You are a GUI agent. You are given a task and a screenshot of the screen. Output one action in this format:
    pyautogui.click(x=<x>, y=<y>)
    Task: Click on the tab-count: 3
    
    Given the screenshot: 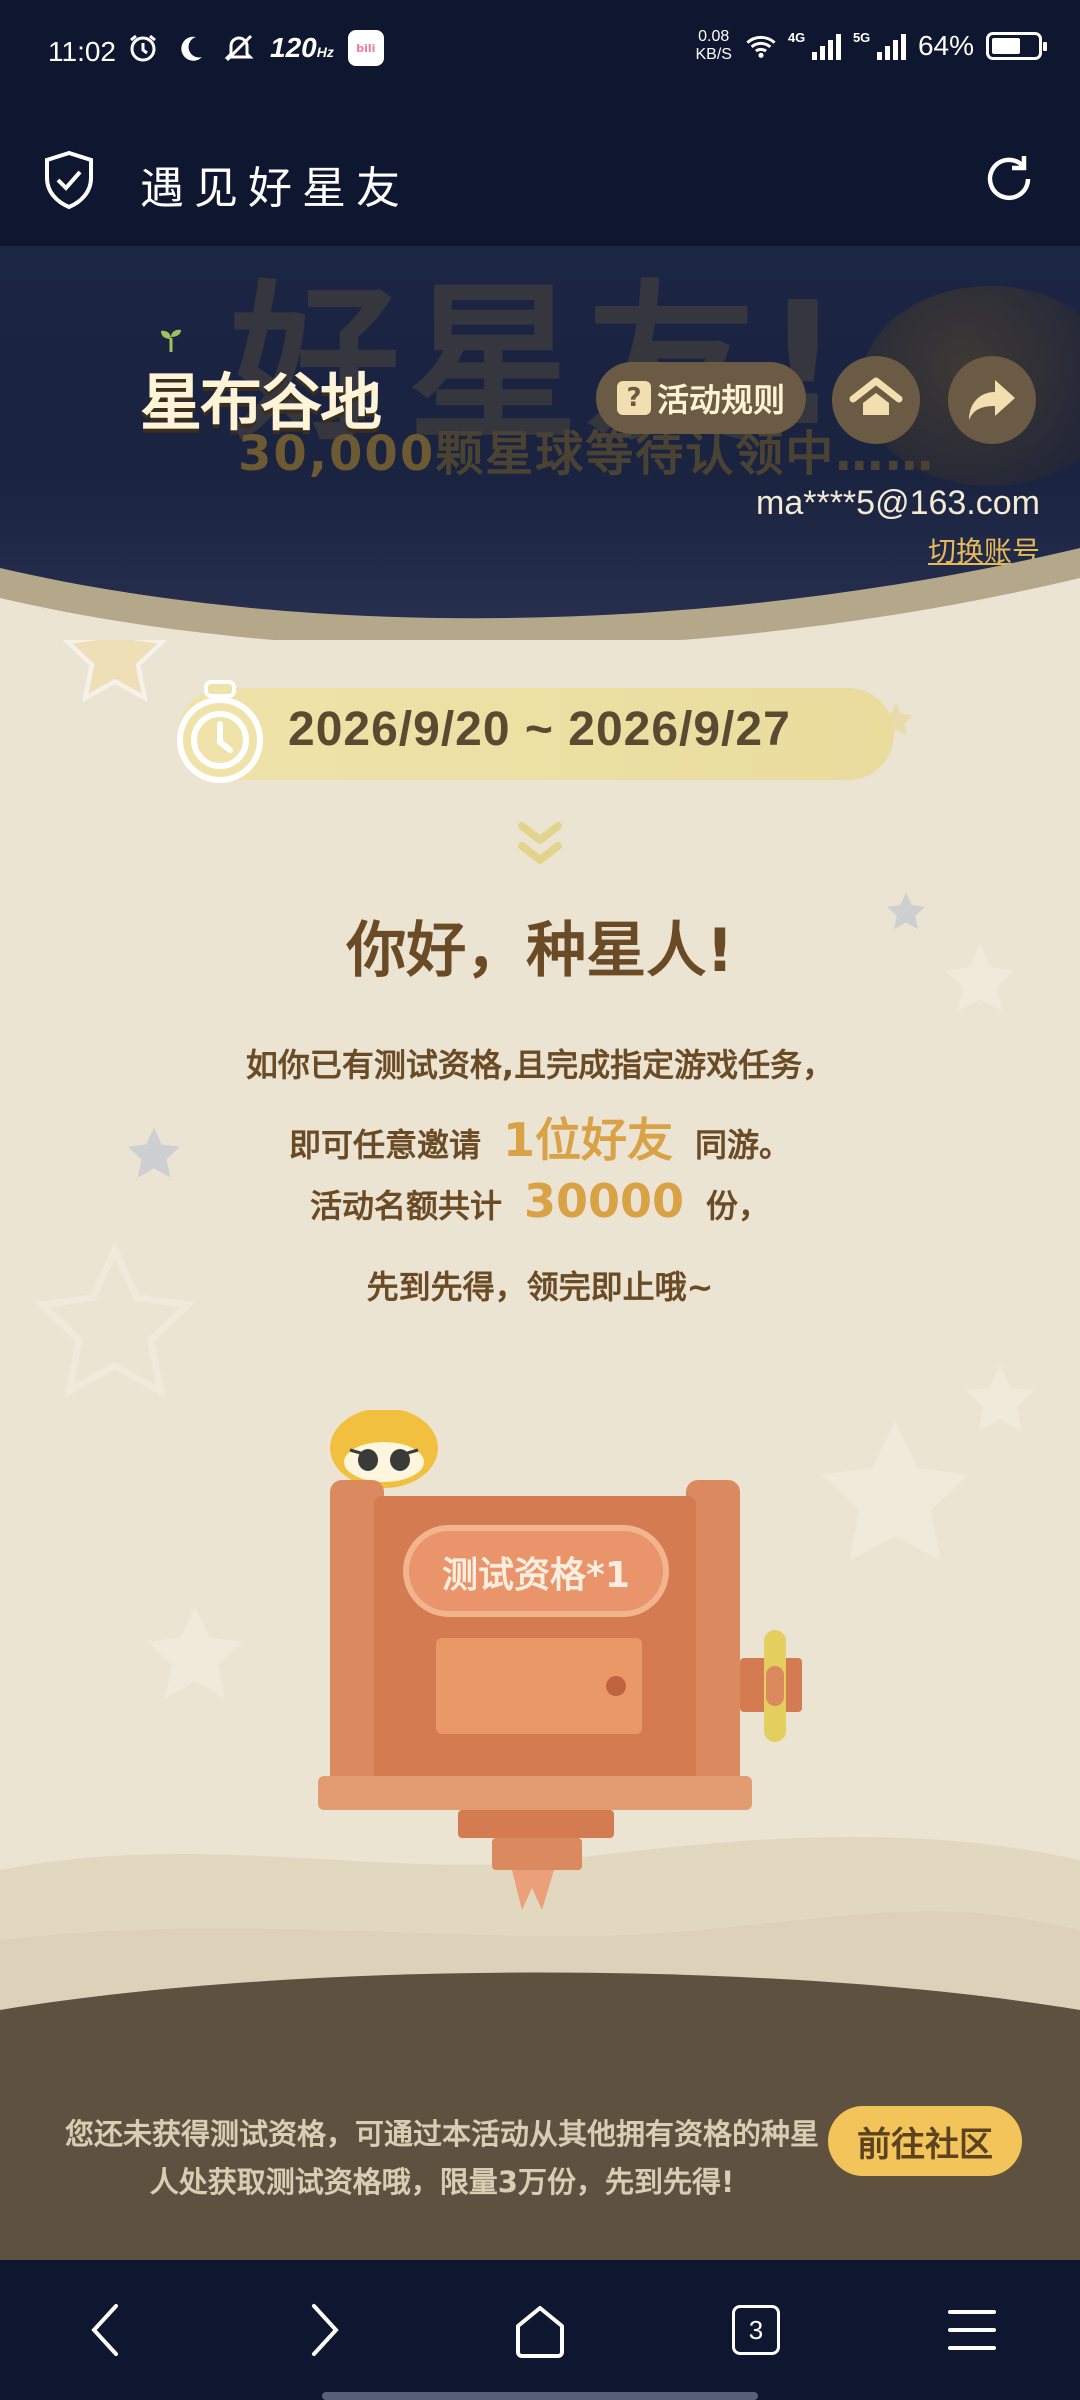 What is the action you would take?
    pyautogui.click(x=756, y=2330)
    